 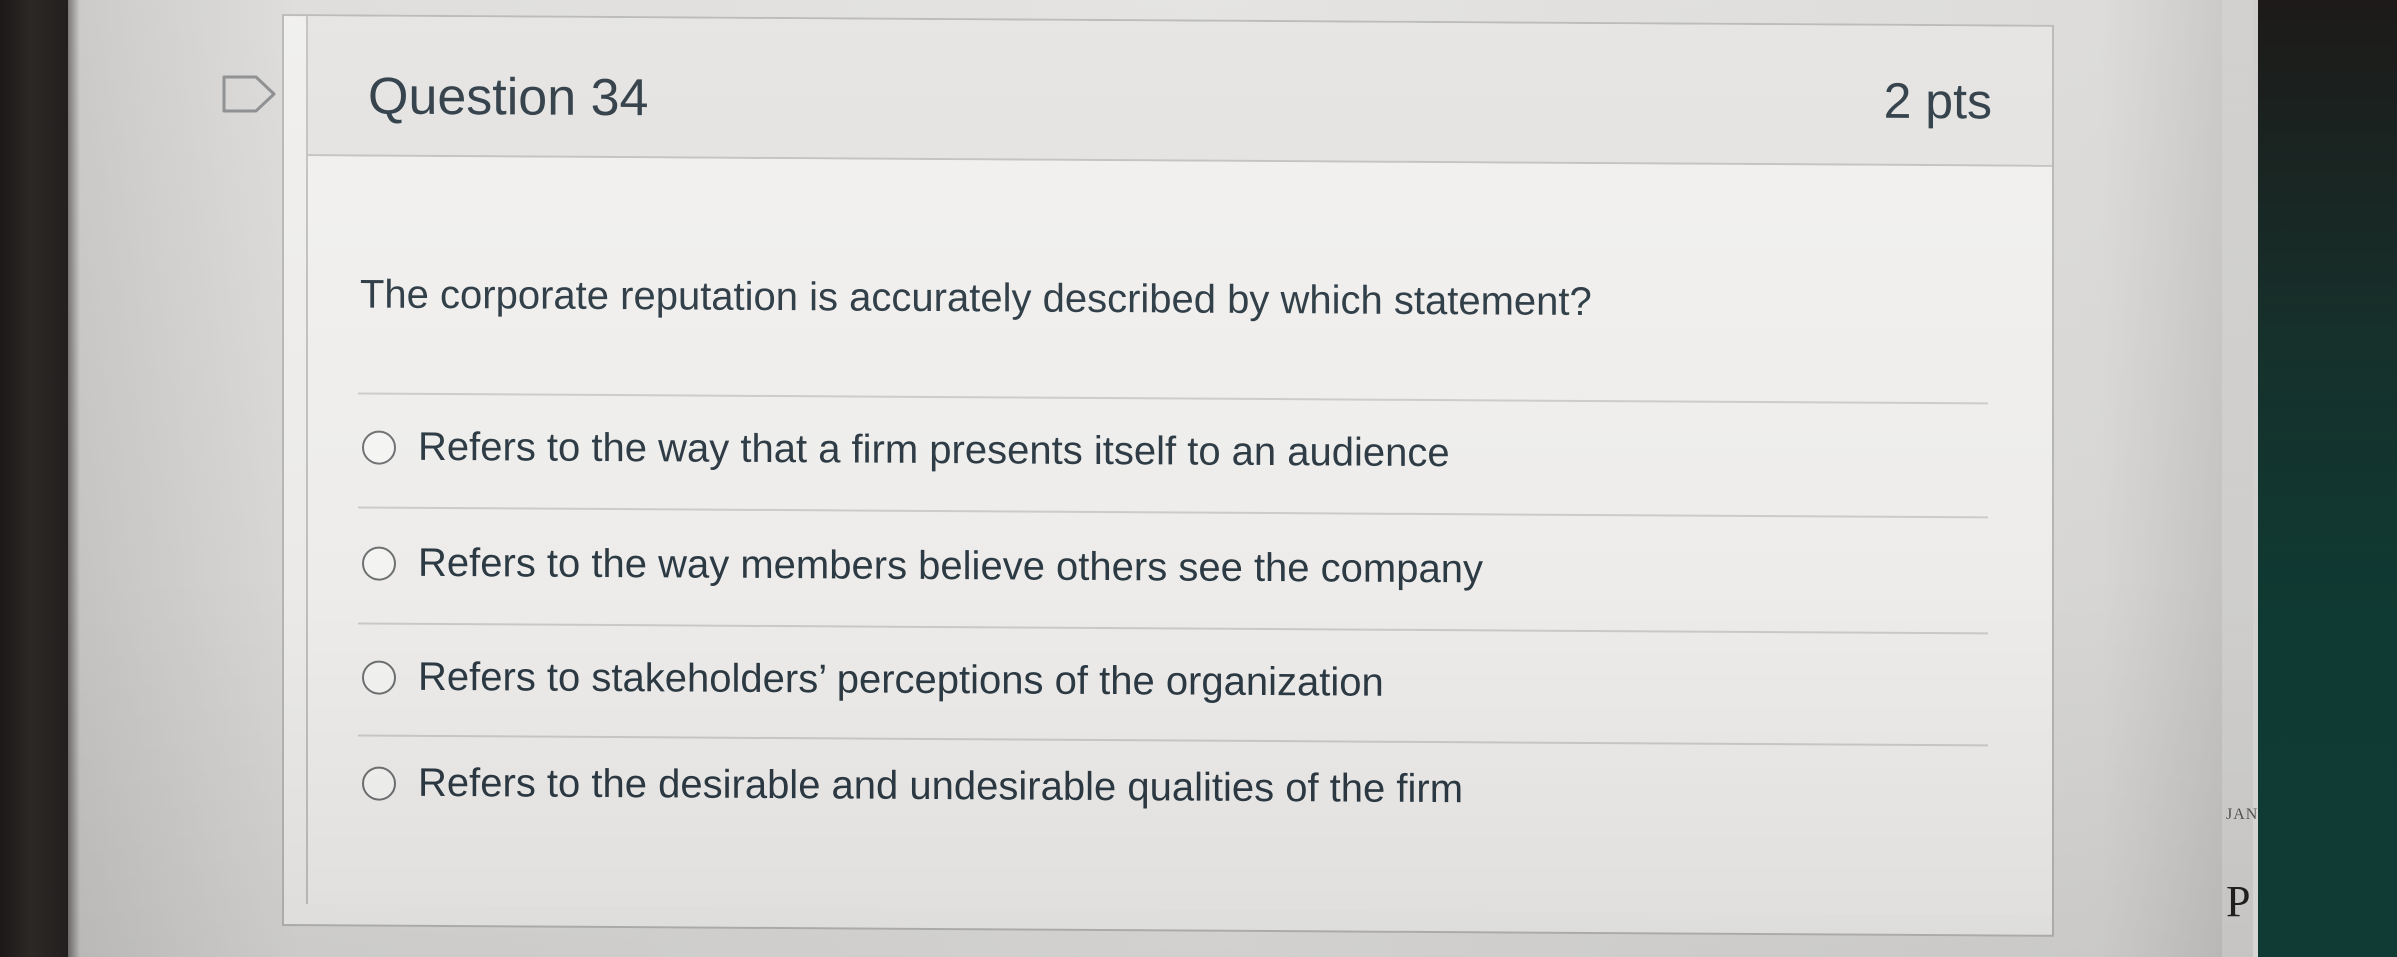 What do you see at coordinates (508, 97) in the screenshot?
I see `question-title: Question 34` at bounding box center [508, 97].